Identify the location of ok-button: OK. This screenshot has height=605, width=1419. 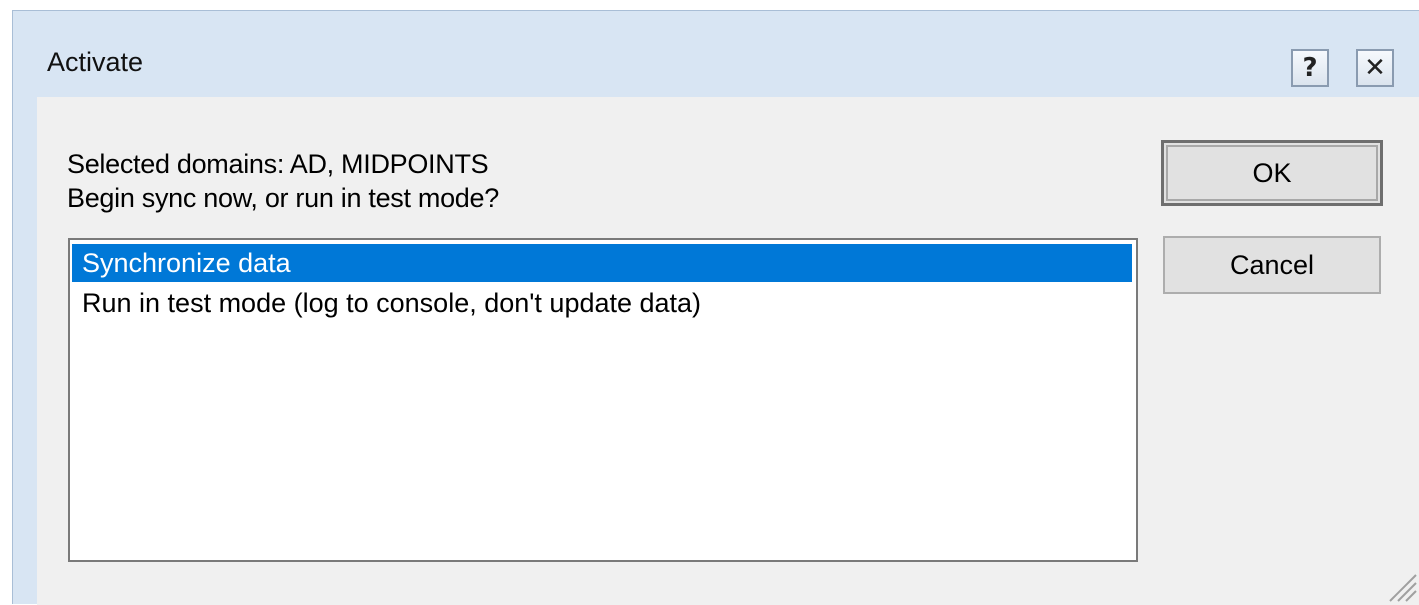
(1272, 173).